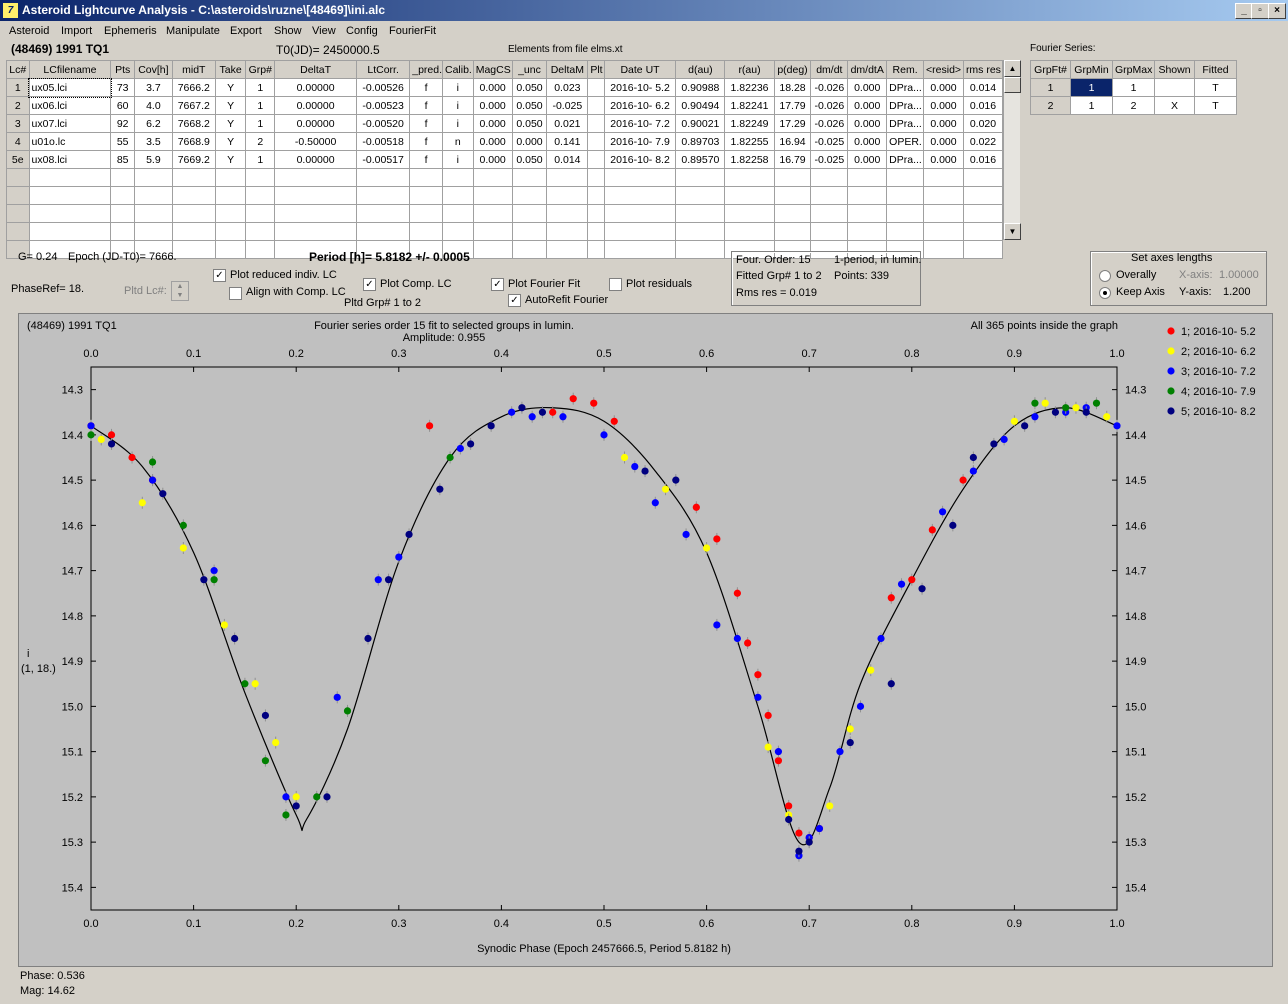 Image resolution: width=1288 pixels, height=1004 pixels. I want to click on table-cell: 85, so click(122, 159).